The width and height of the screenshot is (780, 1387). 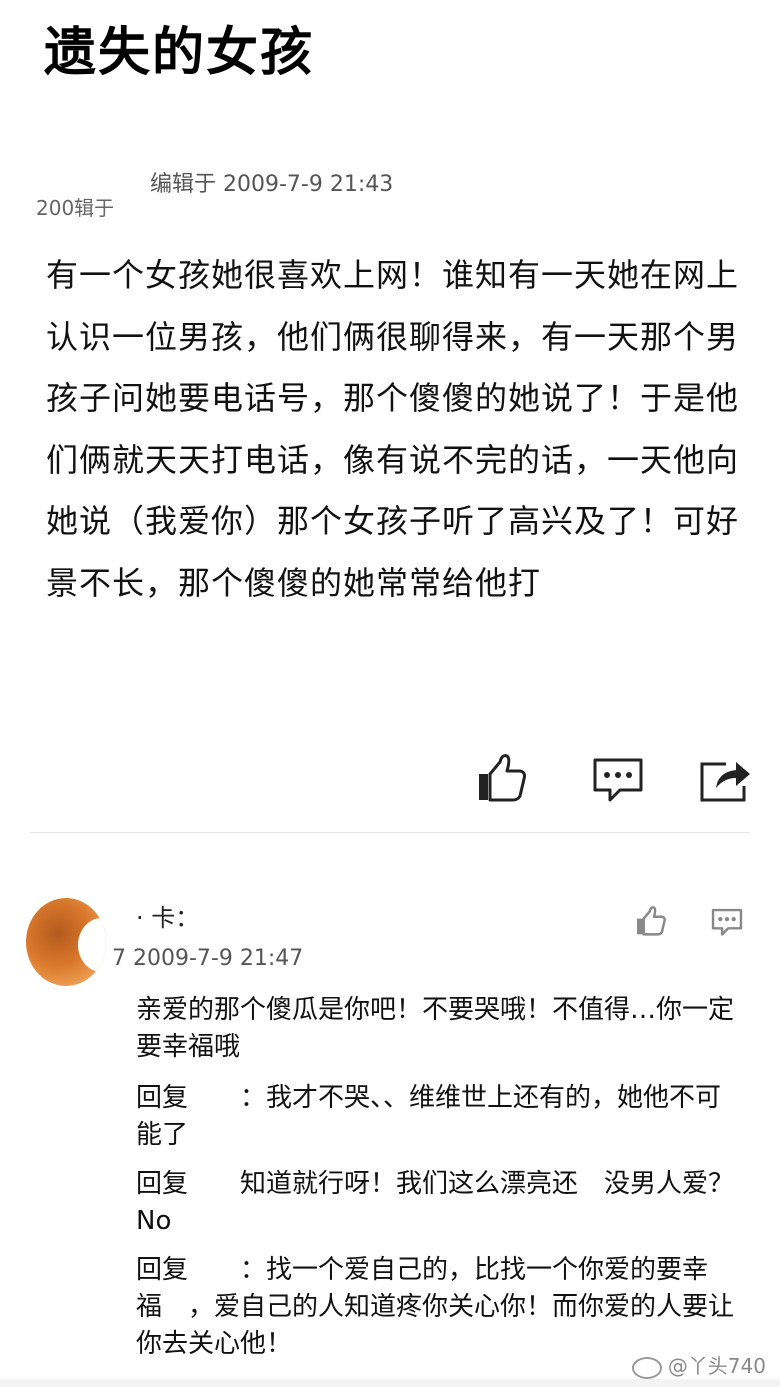 I want to click on section-divider, so click(x=390, y=832).